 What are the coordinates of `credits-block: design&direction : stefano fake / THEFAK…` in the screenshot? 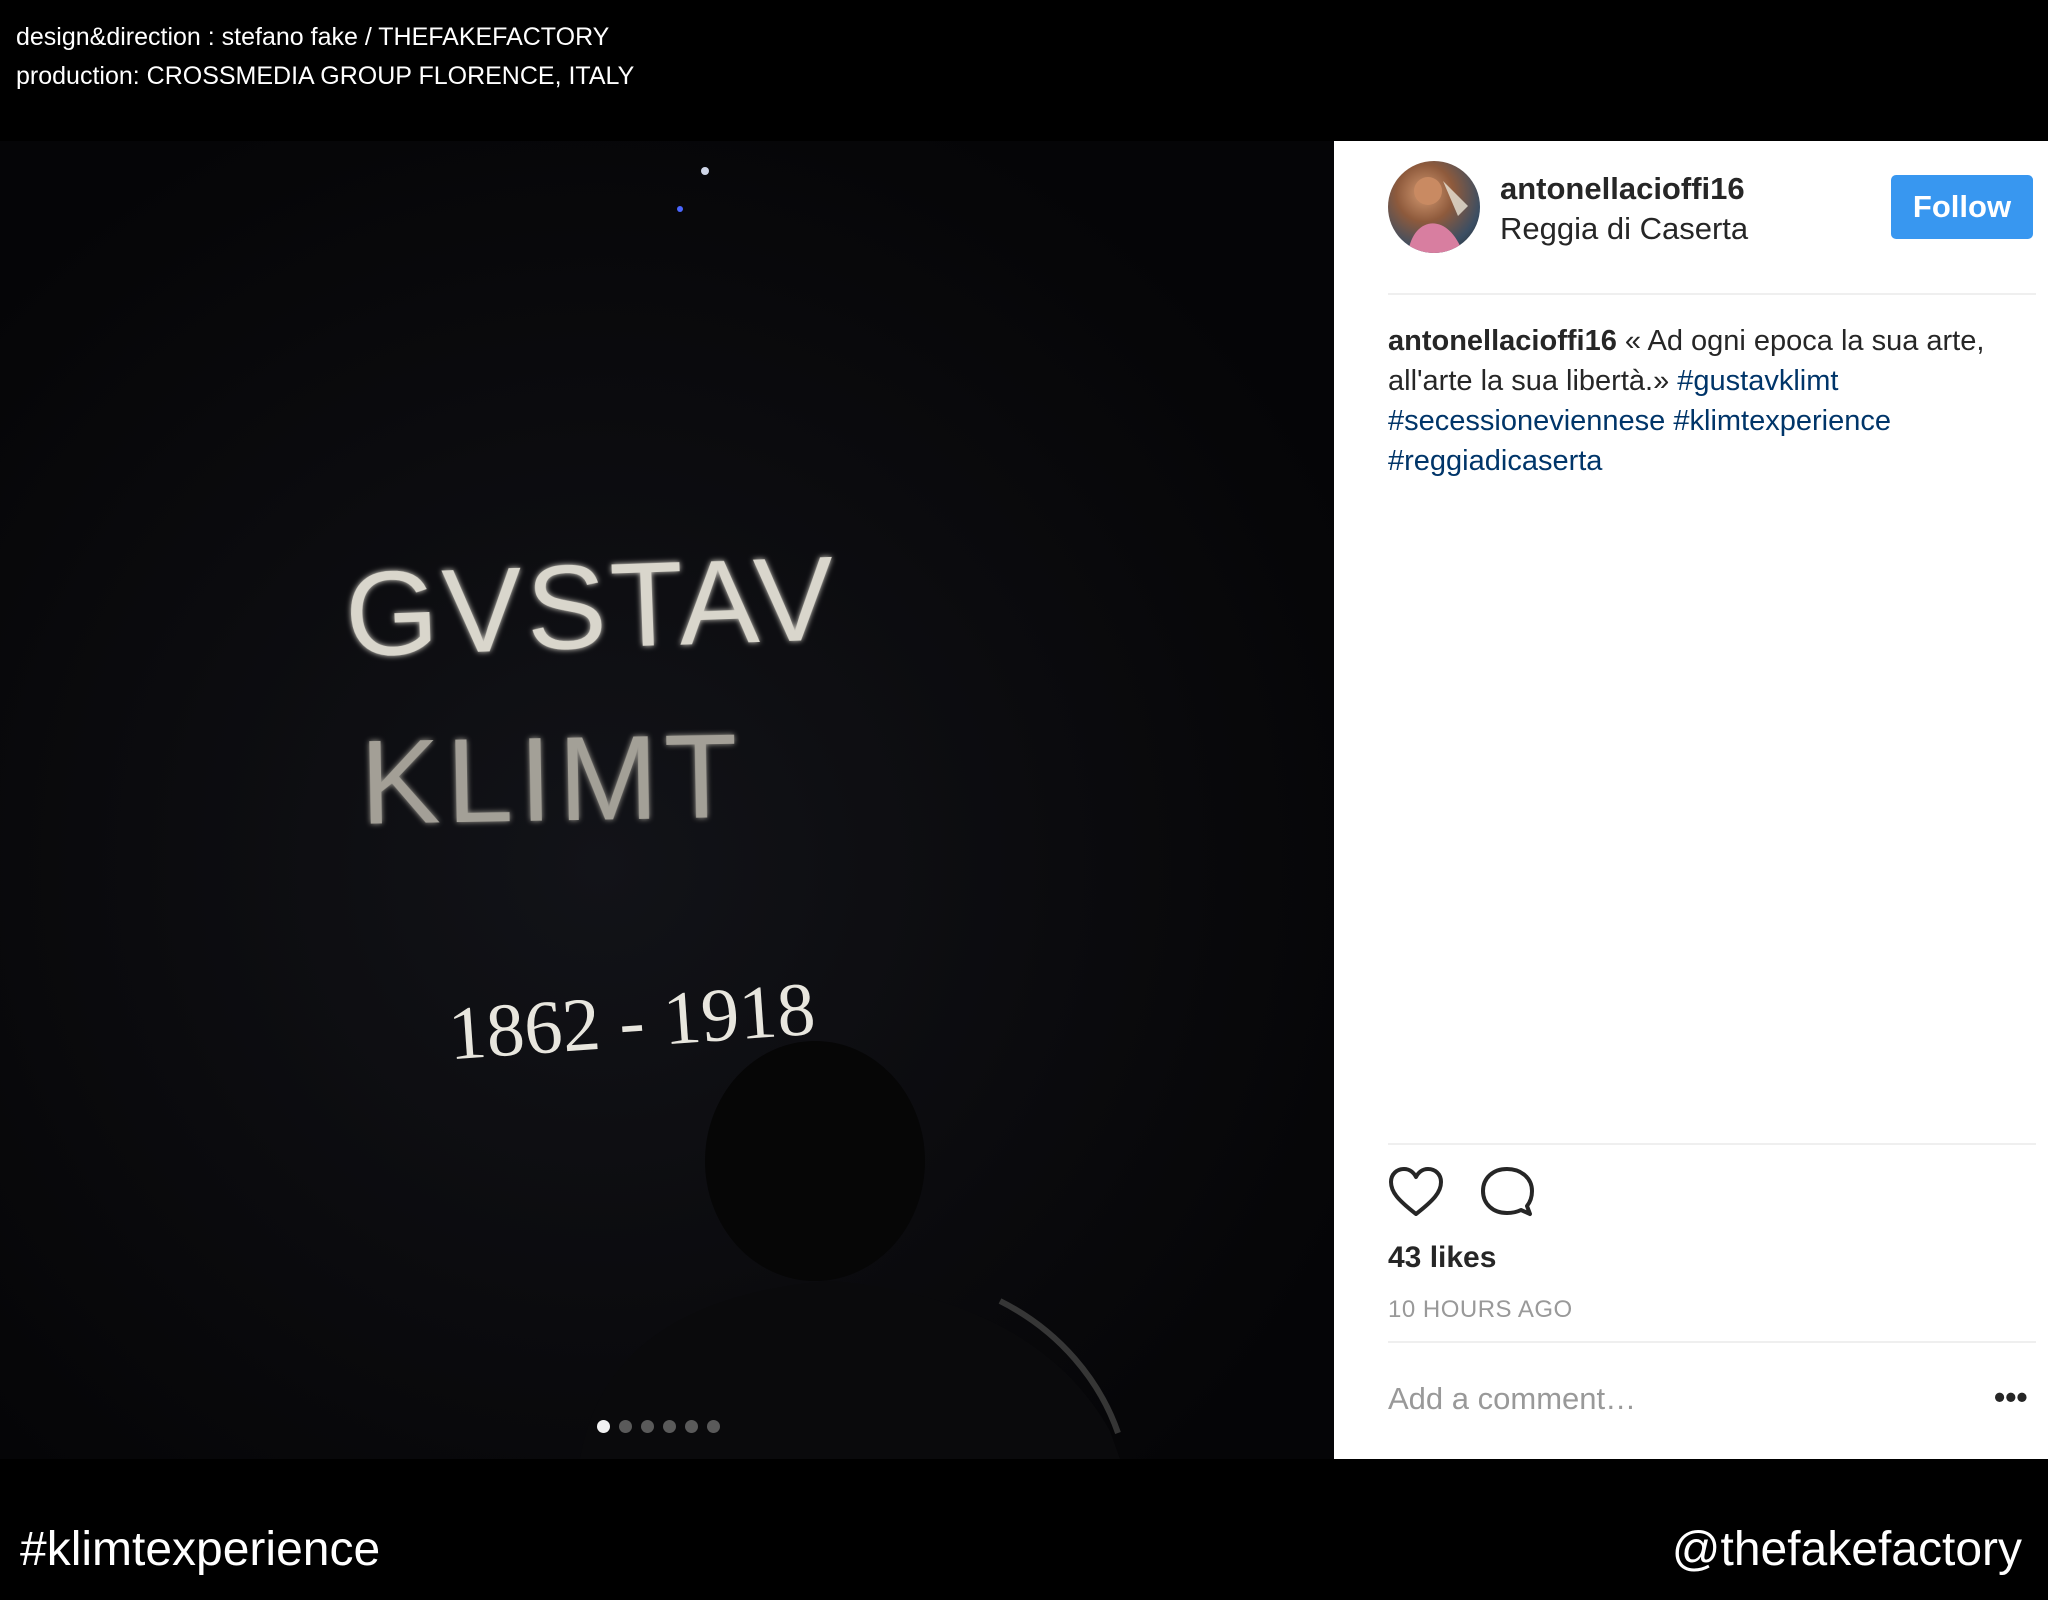 It's located at (325, 57).